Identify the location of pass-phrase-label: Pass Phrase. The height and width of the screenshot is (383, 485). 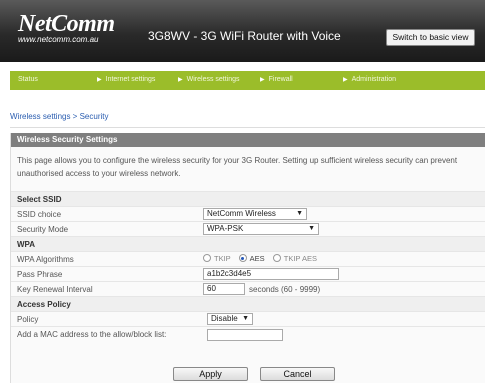
(40, 274).